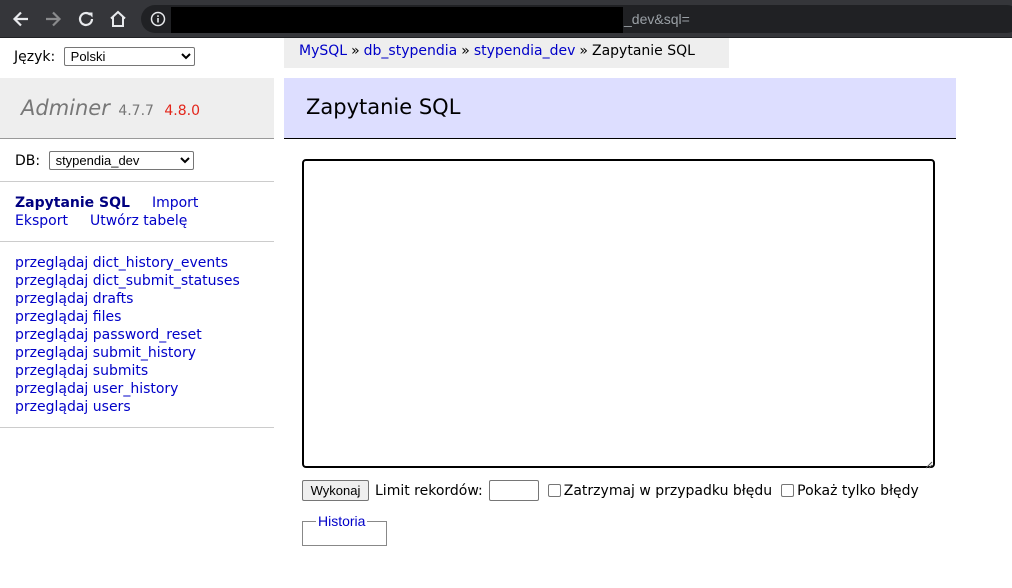 The image size is (1012, 588). Describe the element at coordinates (397, 20) in the screenshot. I see `url-redaction` at that location.